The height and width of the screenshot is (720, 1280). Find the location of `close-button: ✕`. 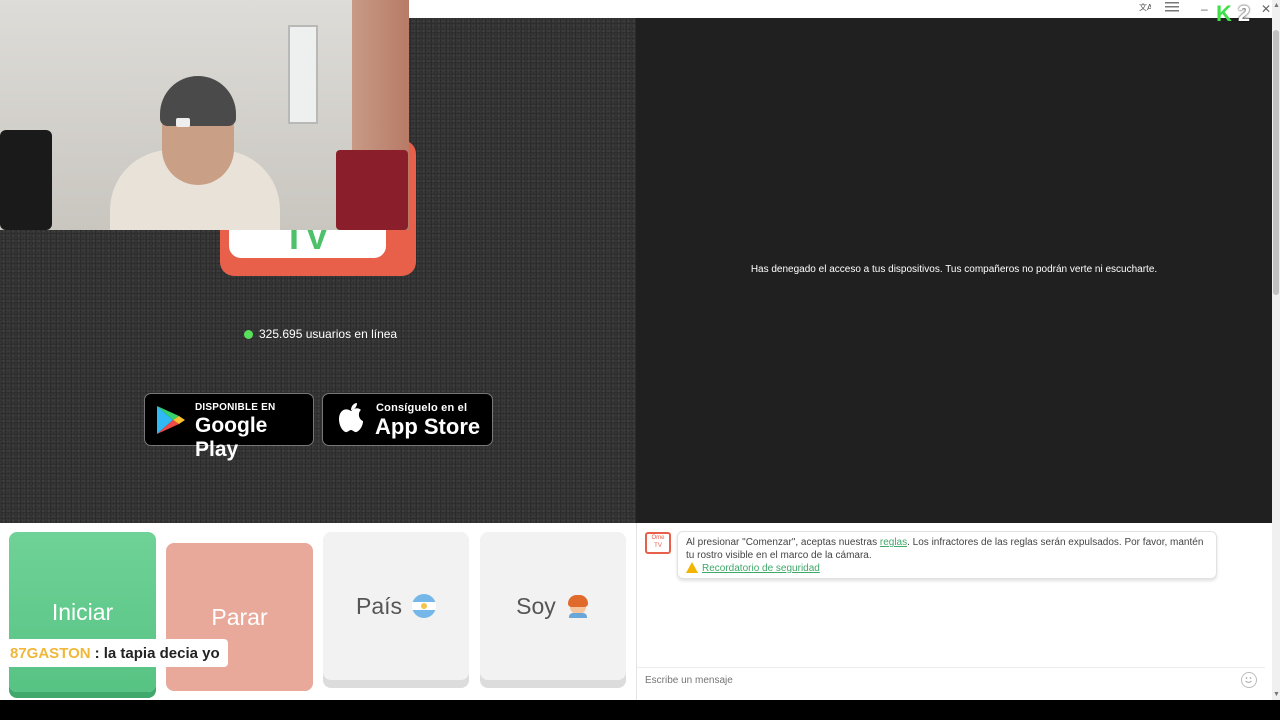

close-button: ✕ is located at coordinates (1266, 9).